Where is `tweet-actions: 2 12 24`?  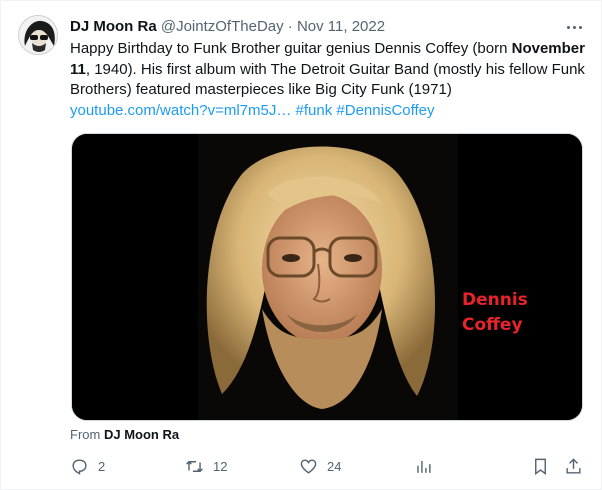
tweet-actions: 2 12 24 is located at coordinates (328, 466).